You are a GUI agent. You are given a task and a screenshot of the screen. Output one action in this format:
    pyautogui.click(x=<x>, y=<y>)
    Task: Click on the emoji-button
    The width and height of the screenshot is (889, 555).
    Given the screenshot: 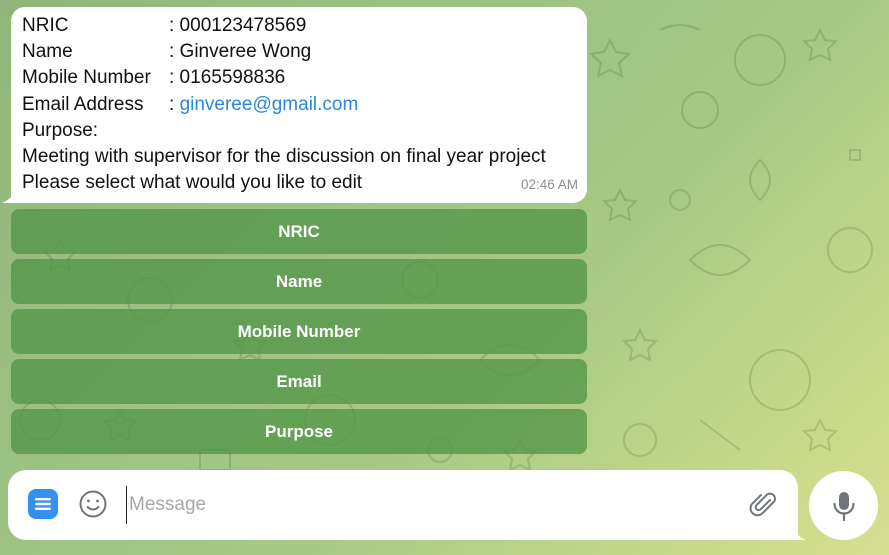 What is the action you would take?
    pyautogui.click(x=93, y=504)
    